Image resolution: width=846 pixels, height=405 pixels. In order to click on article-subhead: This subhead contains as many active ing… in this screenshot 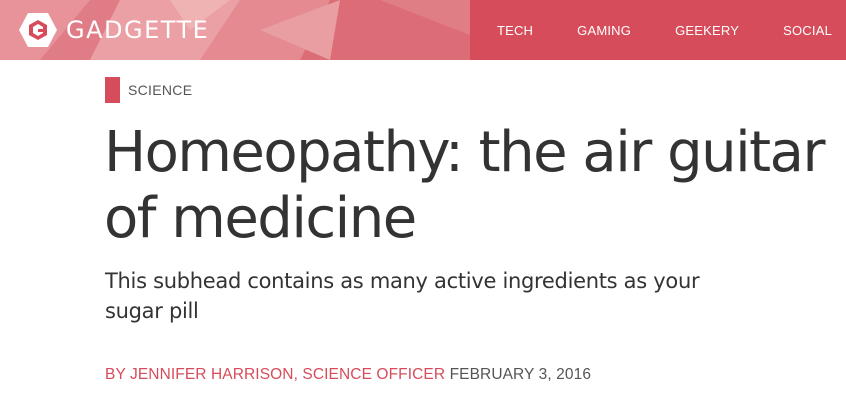, I will do `click(402, 296)`.